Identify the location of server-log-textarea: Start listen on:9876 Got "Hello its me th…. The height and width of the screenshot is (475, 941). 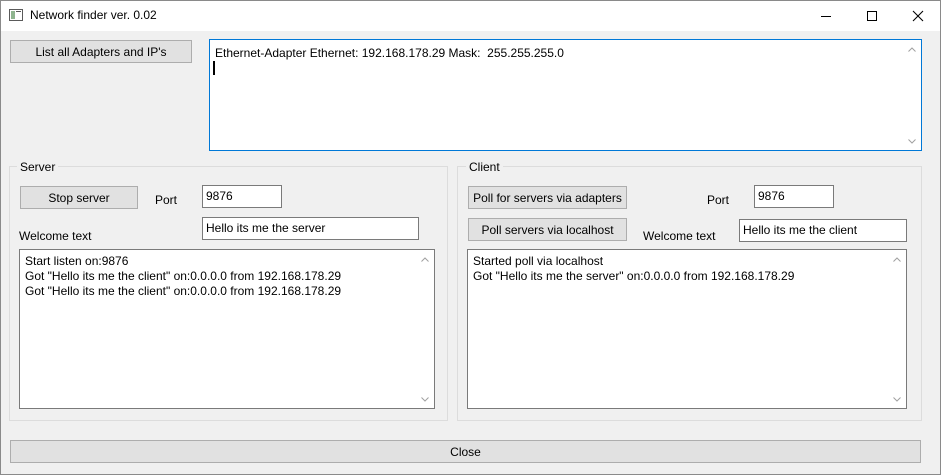
(227, 329).